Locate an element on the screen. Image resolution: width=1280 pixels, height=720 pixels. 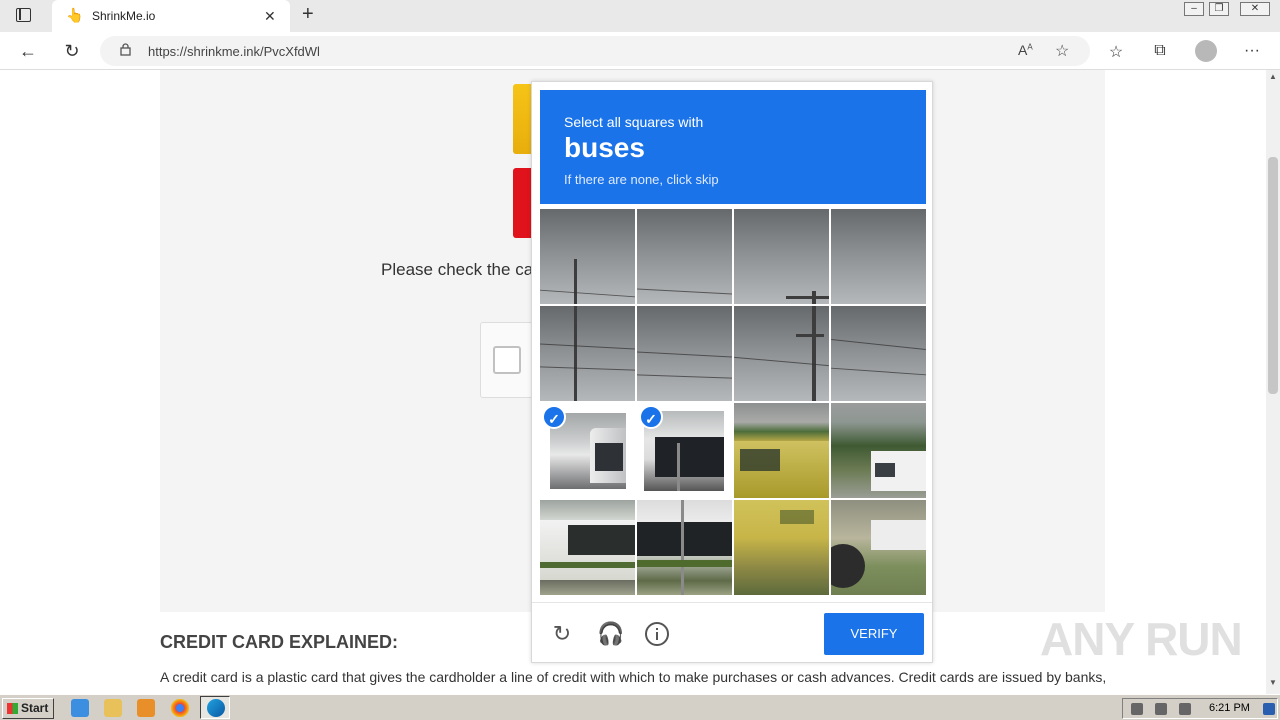
hand-emoji-icon: 👆 is located at coordinates (75, 15).